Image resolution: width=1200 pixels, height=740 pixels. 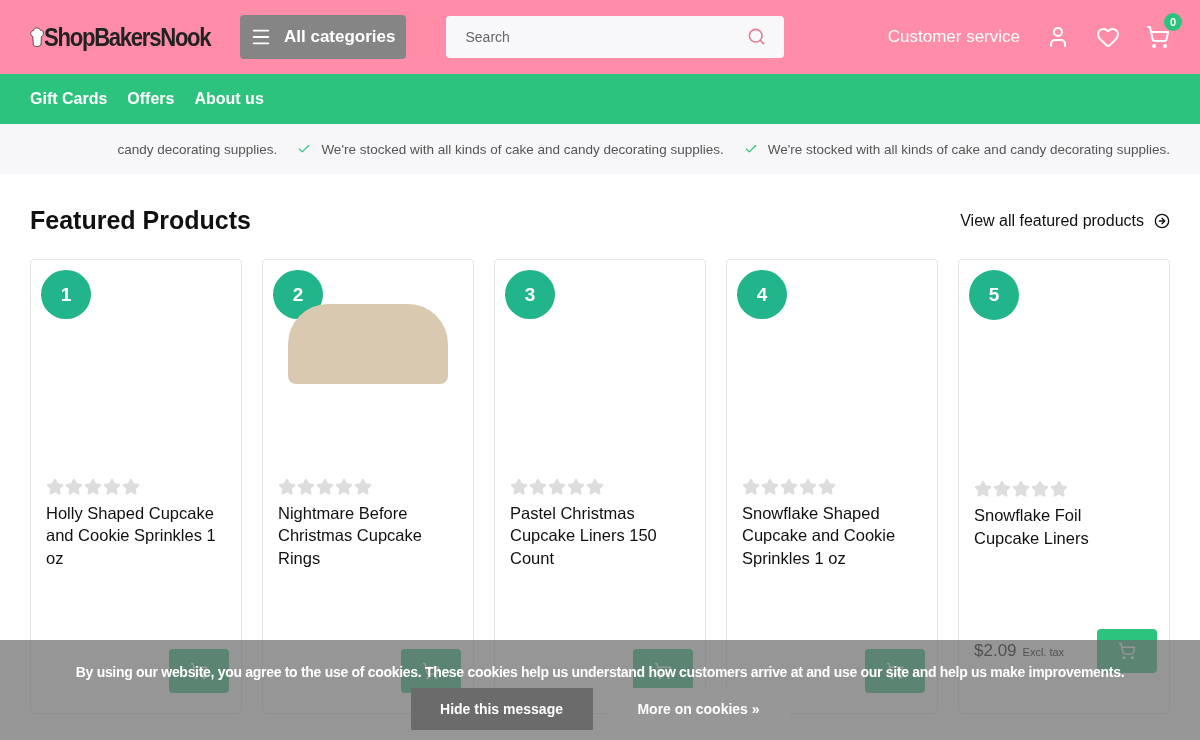 I want to click on cart-count-badge: 0, so click(x=1173, y=22).